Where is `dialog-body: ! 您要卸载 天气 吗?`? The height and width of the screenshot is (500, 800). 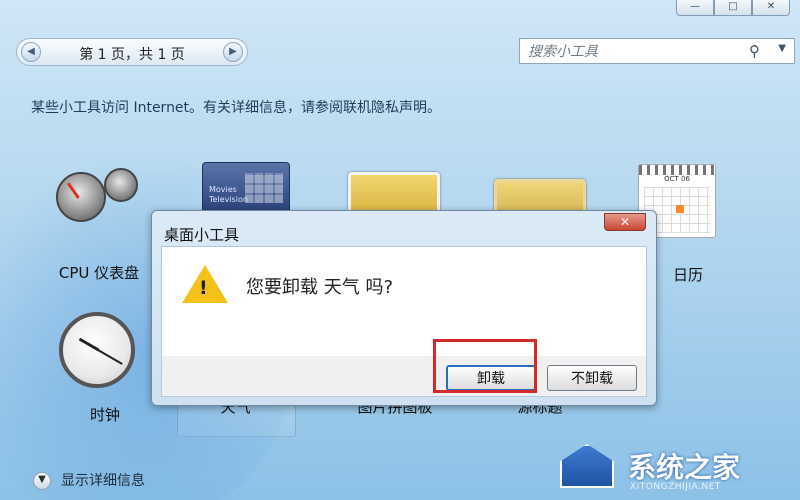 dialog-body: ! 您要卸载 天气 吗? is located at coordinates (404, 302).